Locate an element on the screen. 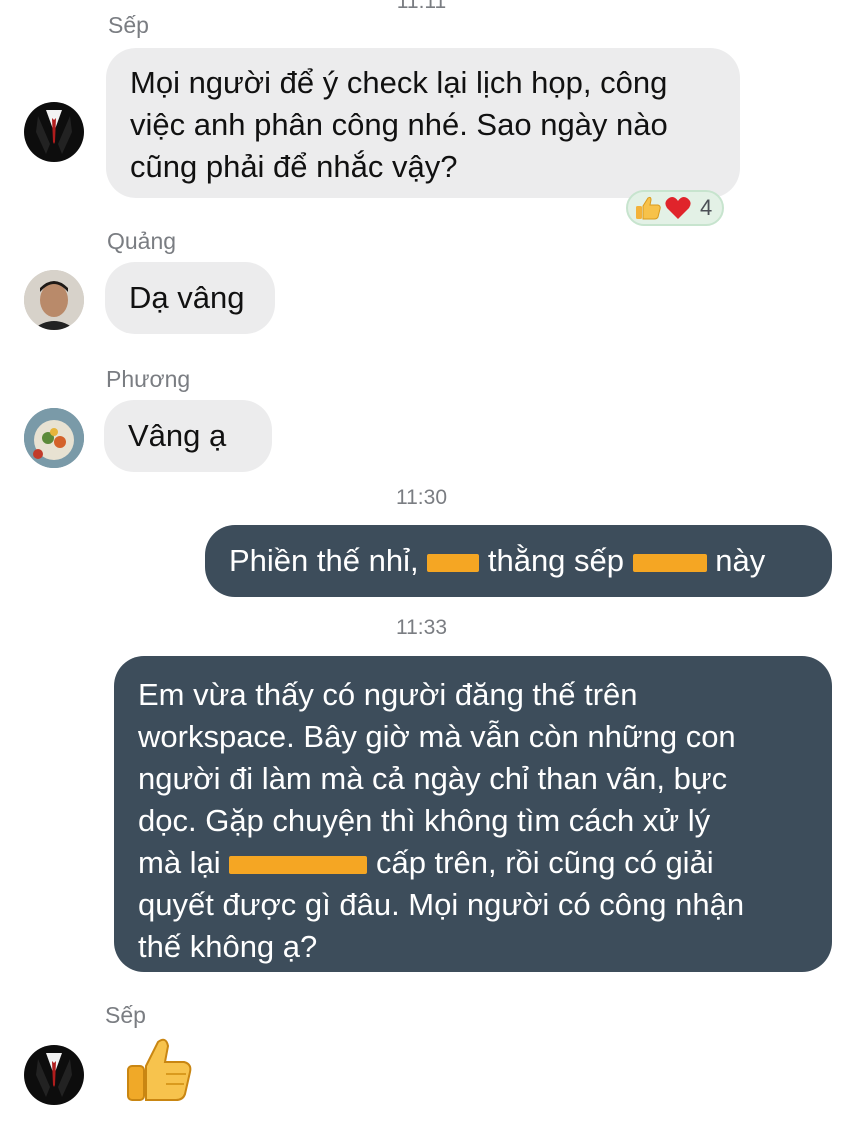 This screenshot has height=1130, width=843. message-line: cũng phải để nhắc vậy? is located at coordinates (294, 166).